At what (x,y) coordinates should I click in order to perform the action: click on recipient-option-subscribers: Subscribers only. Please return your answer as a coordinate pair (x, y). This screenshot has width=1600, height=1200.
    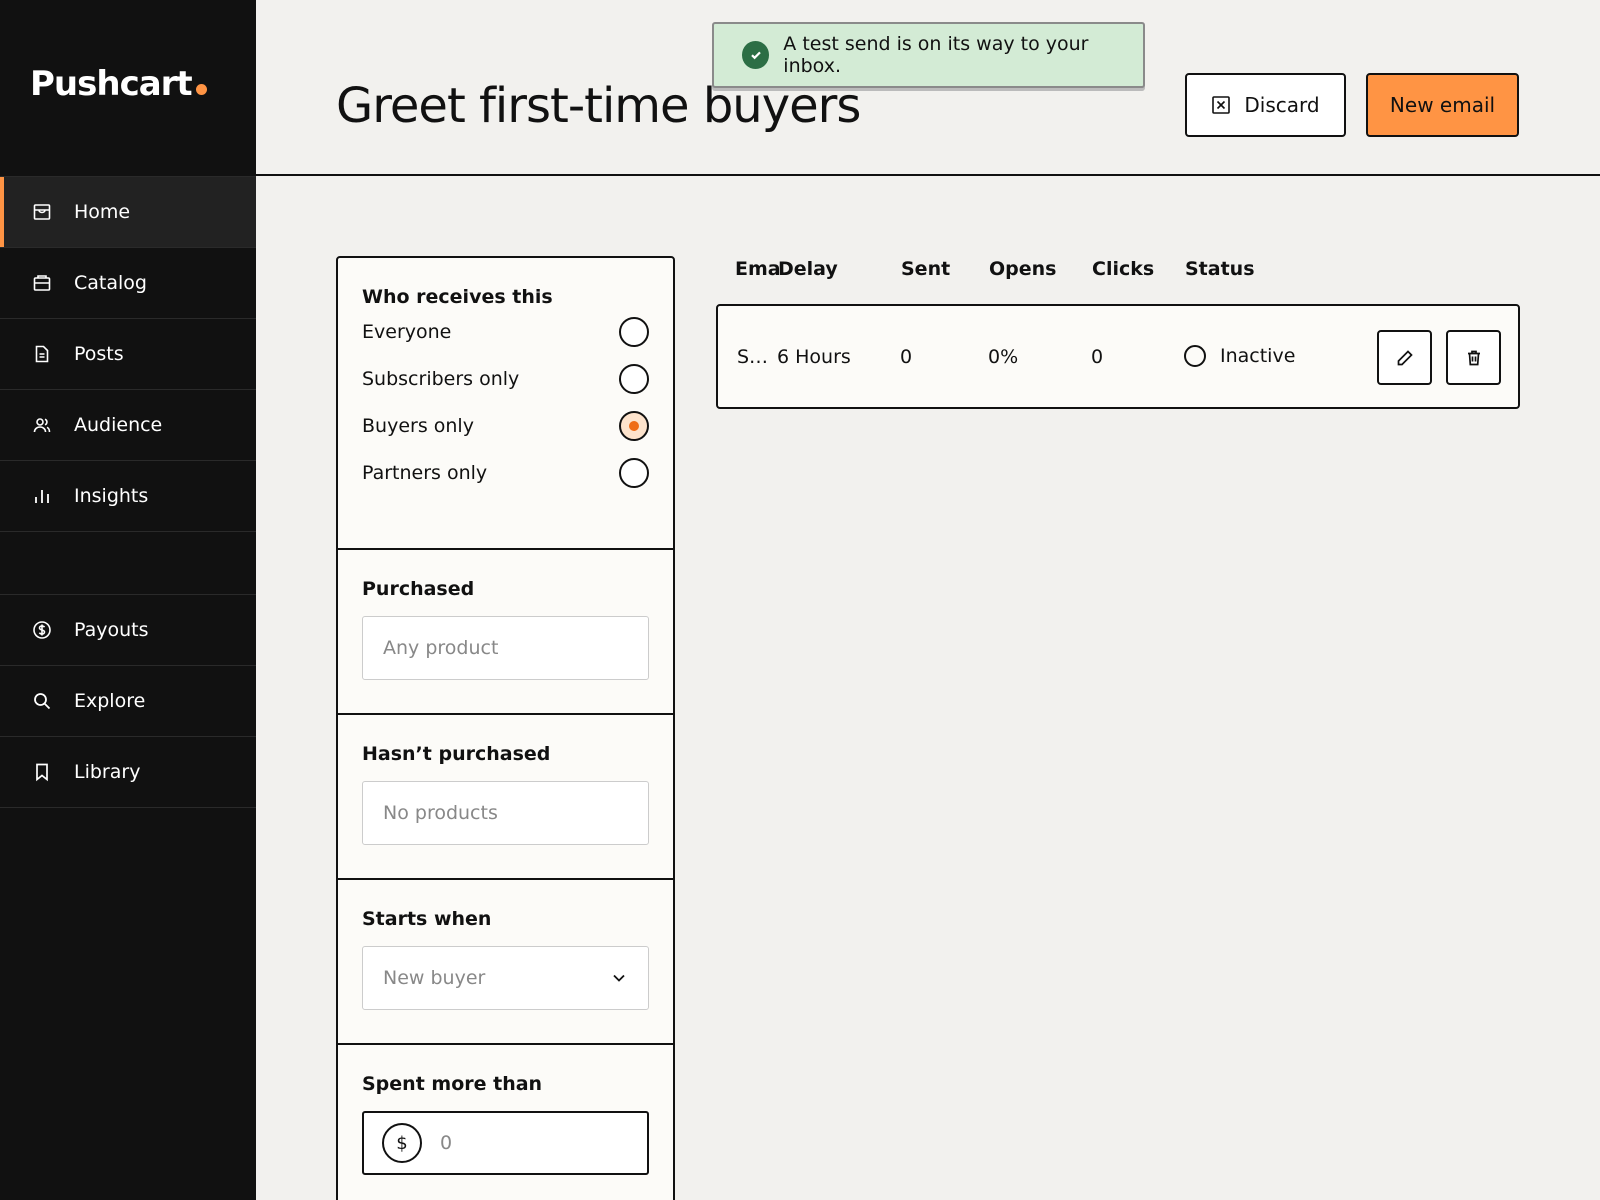
    Looking at the image, I should click on (505, 378).